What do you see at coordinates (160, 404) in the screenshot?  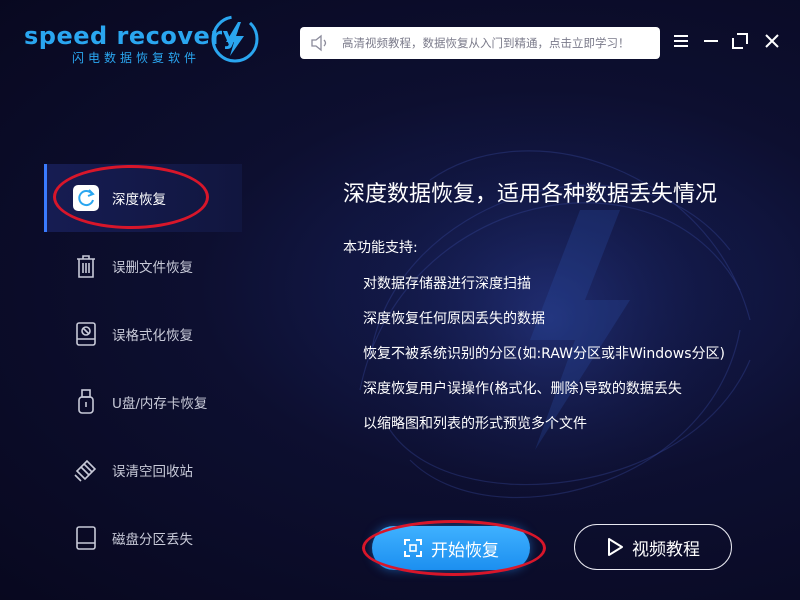 I see `sidebar-item-label: U盘/内存卡恢复` at bounding box center [160, 404].